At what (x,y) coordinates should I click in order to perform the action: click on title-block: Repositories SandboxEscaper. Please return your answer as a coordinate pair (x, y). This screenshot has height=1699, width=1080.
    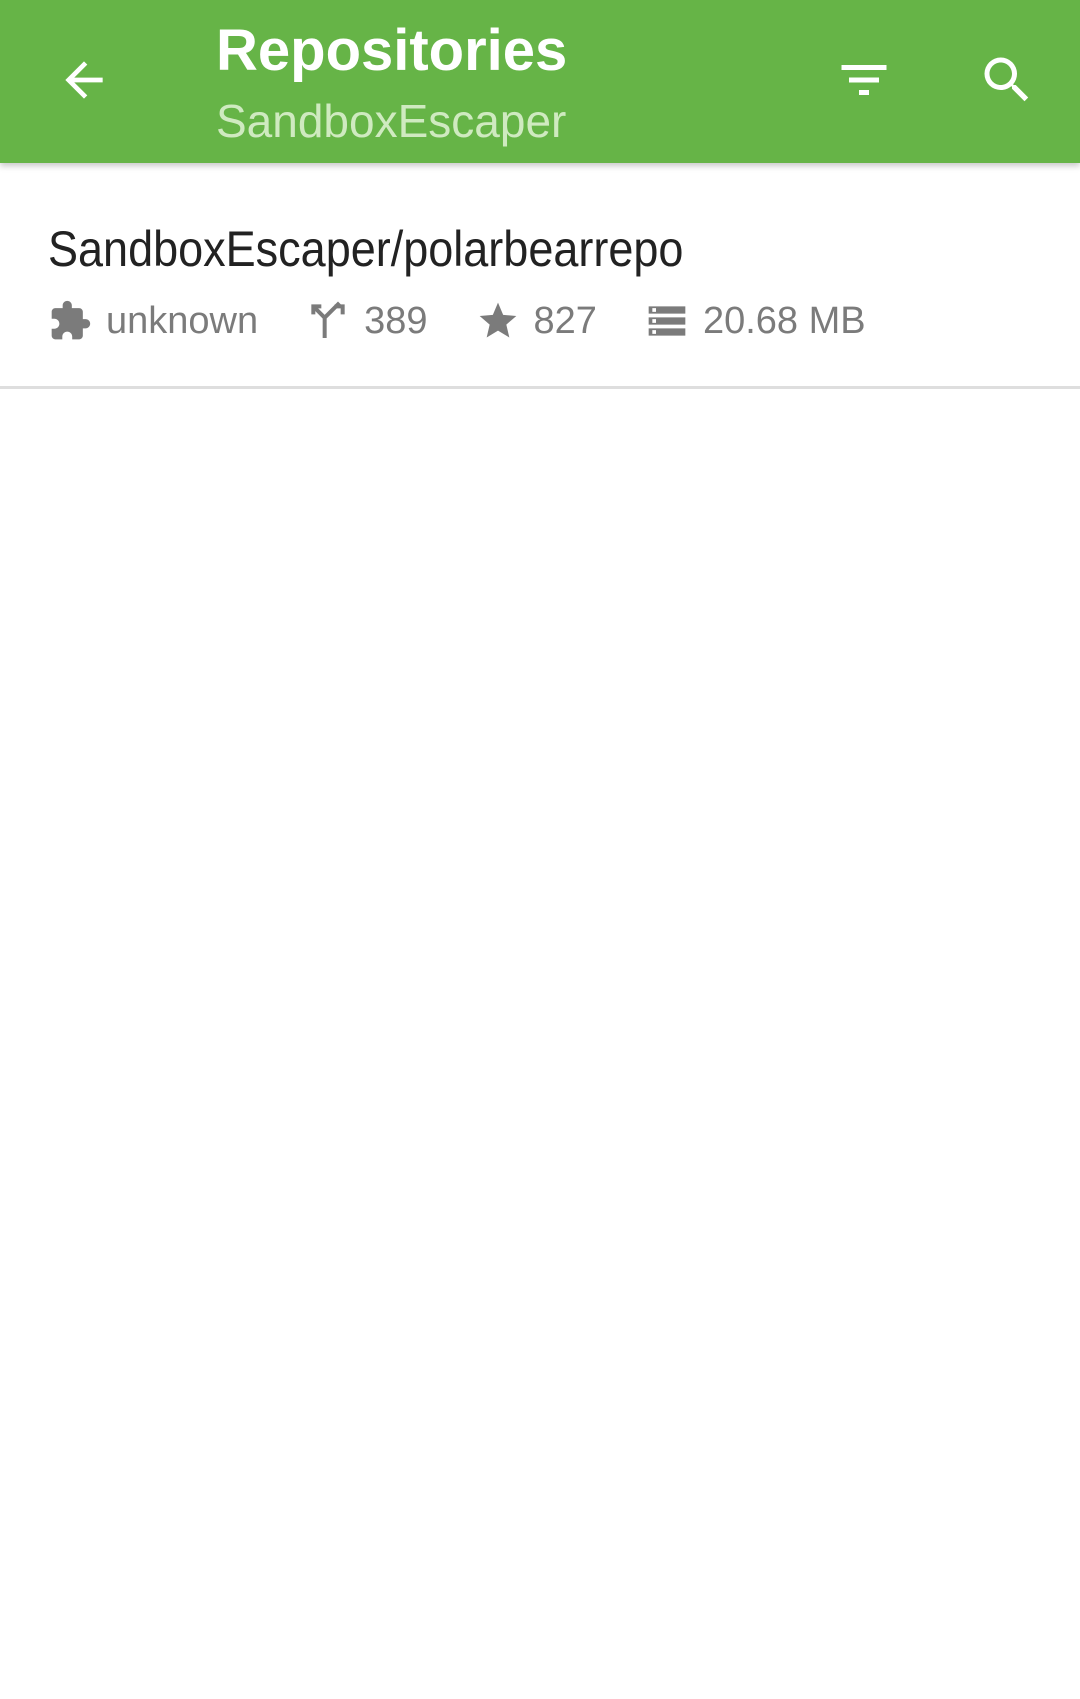
    Looking at the image, I should click on (391, 82).